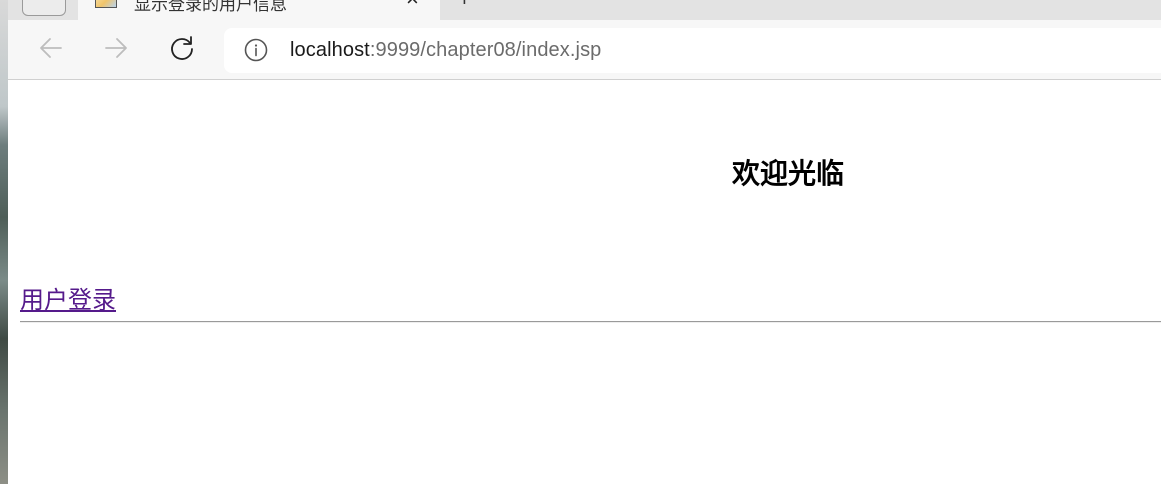 The image size is (1161, 484). I want to click on close-icon: ×, so click(412, 5).